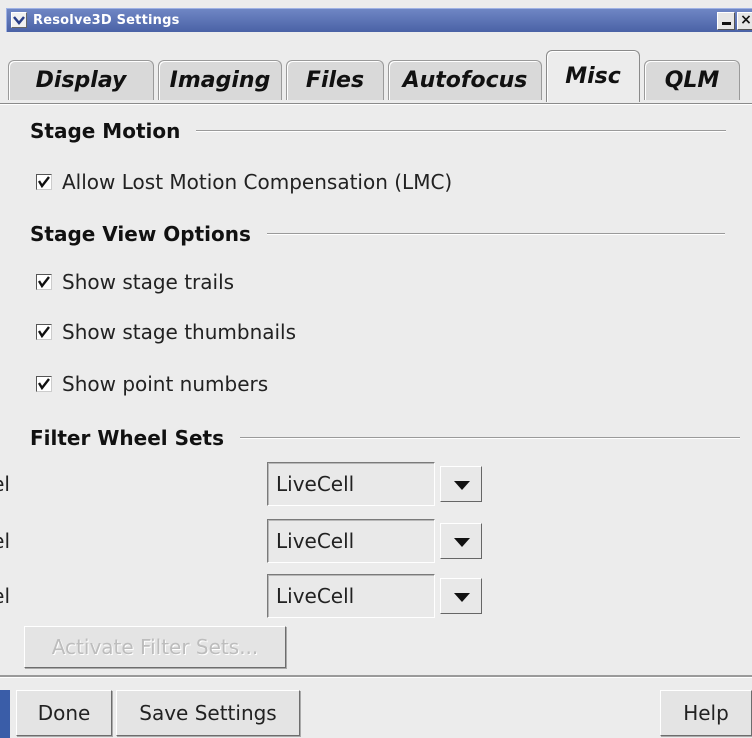  I want to click on point-numbers-row: Show point numbers, so click(152, 384).